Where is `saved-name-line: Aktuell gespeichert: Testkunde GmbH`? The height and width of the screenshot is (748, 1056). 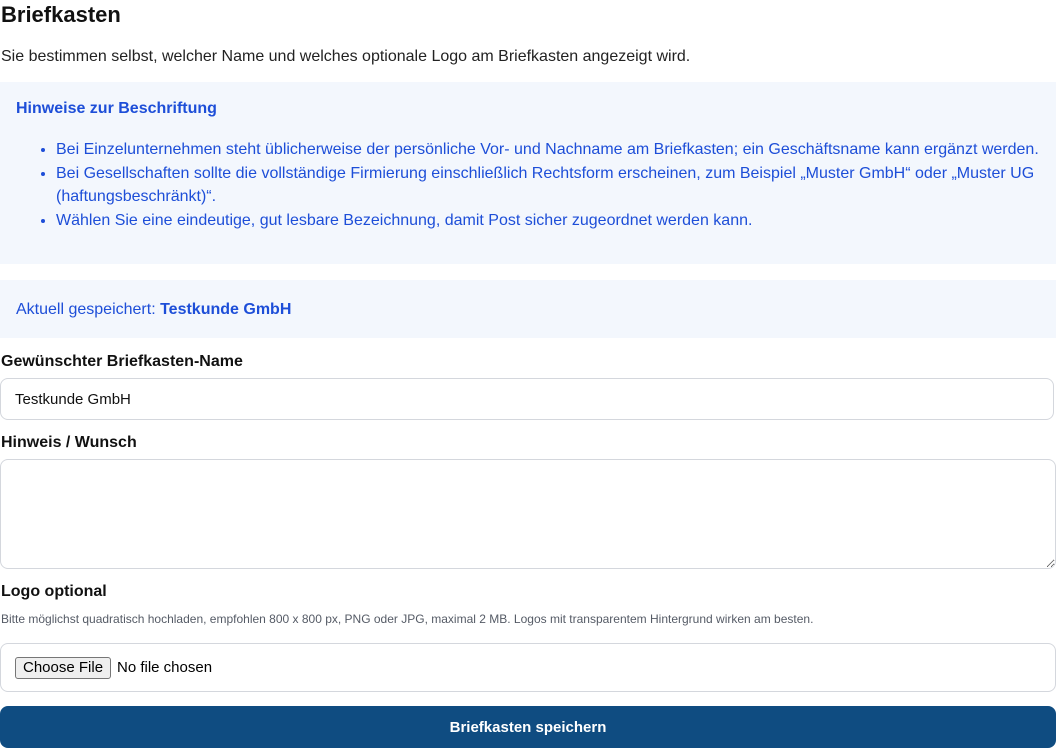
saved-name-line: Aktuell gespeichert: Testkunde GmbH is located at coordinates (153, 310).